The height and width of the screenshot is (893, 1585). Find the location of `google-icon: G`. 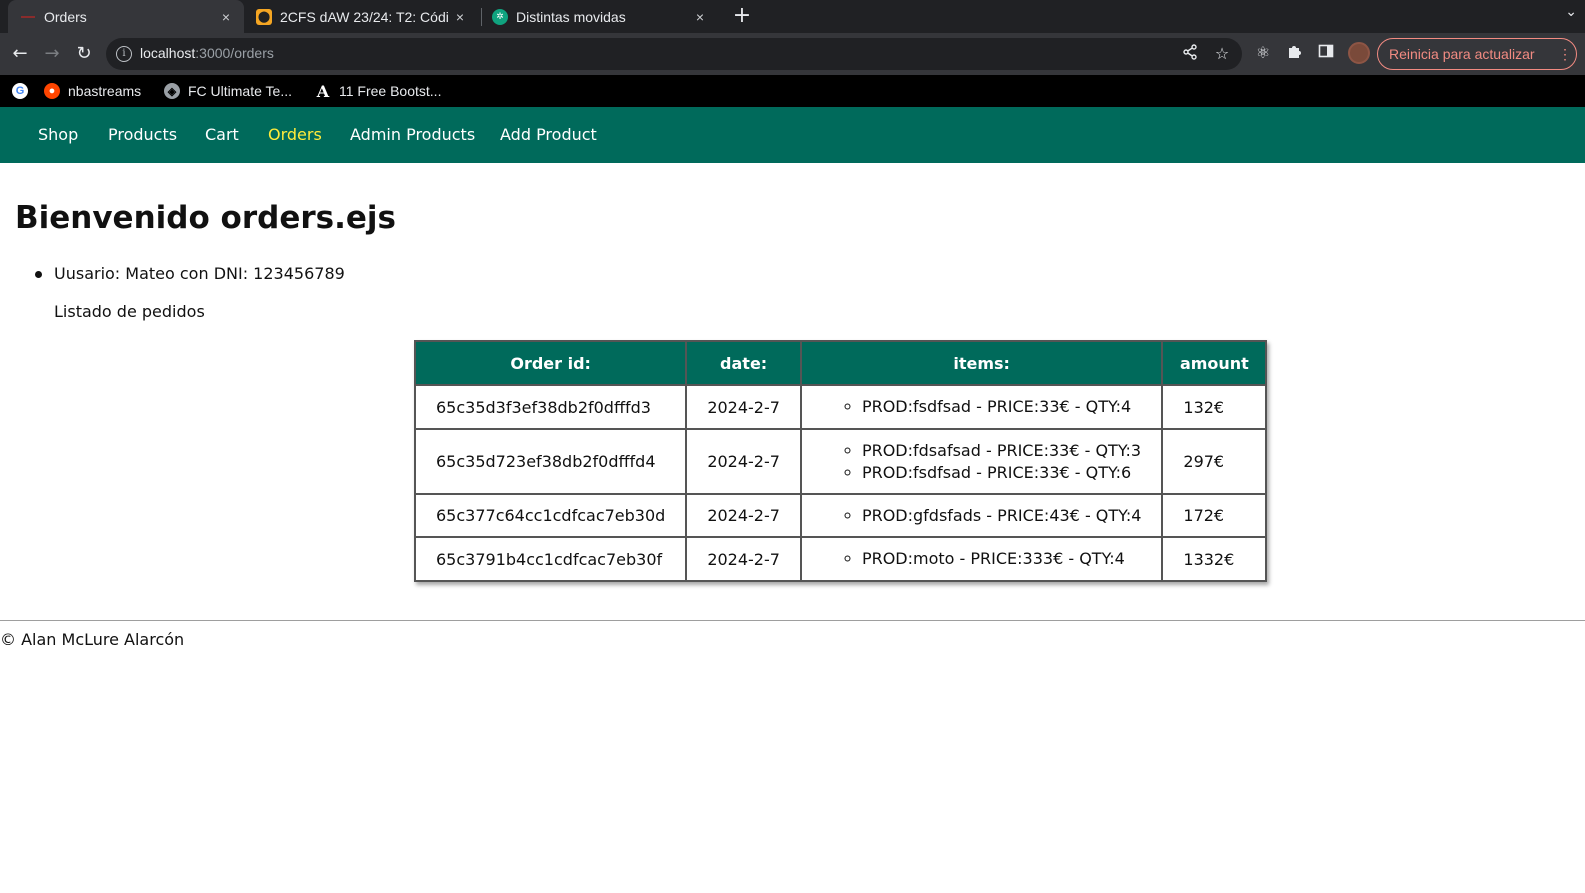

google-icon: G is located at coordinates (20, 91).